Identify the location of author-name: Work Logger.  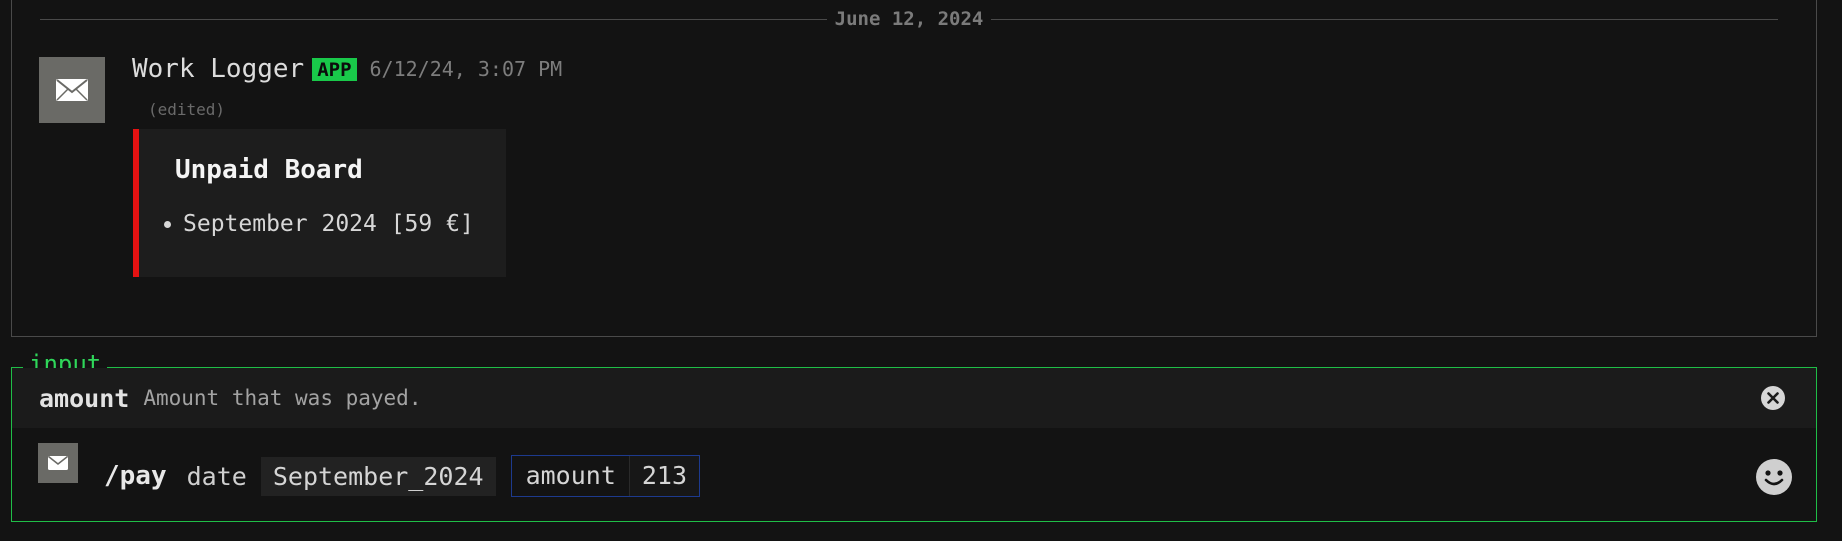
(218, 69).